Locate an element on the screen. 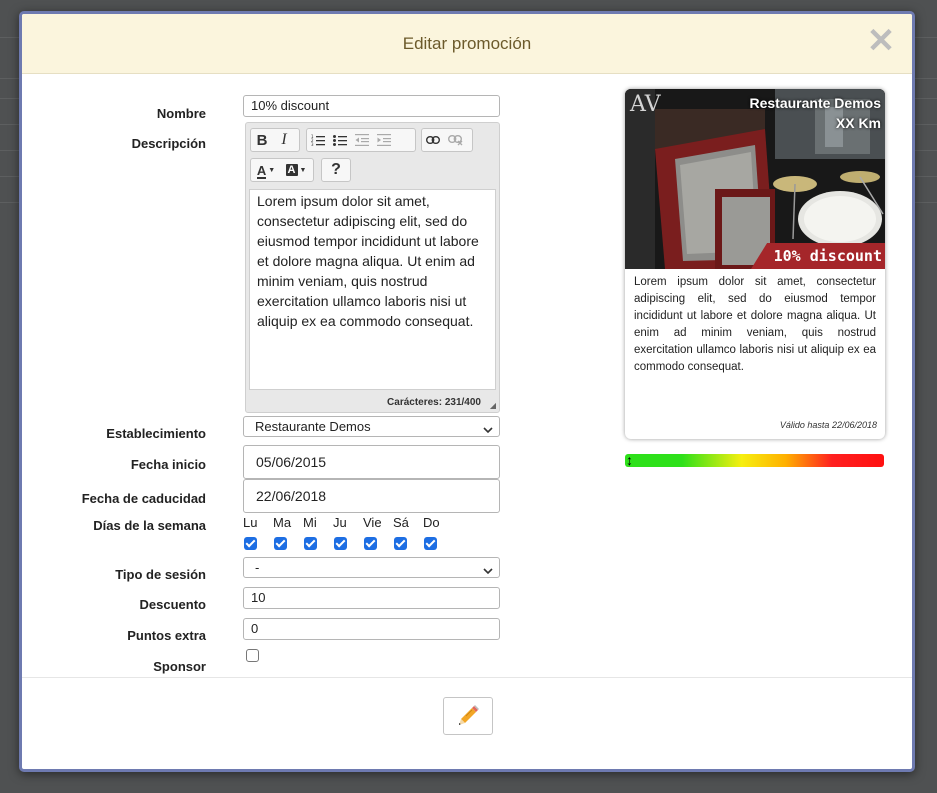 This screenshot has height=793, width=937. color-group: A ▼ A ▼ is located at coordinates (282, 170).